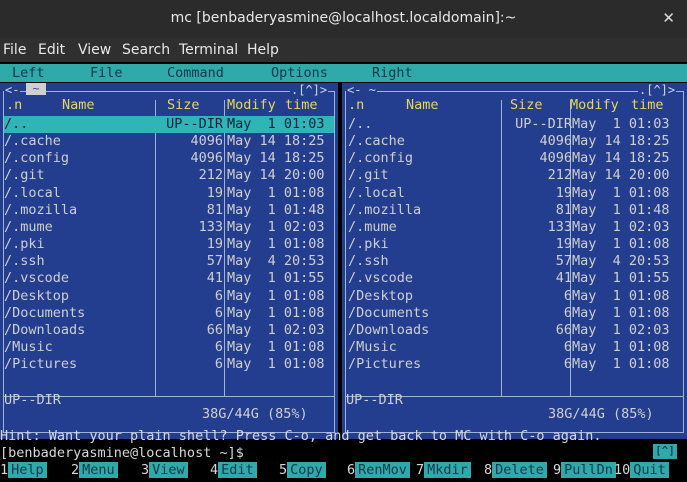 This screenshot has width=687, height=482. Describe the element at coordinates (392, 73) in the screenshot. I see `mc-menu-right: Right` at that location.